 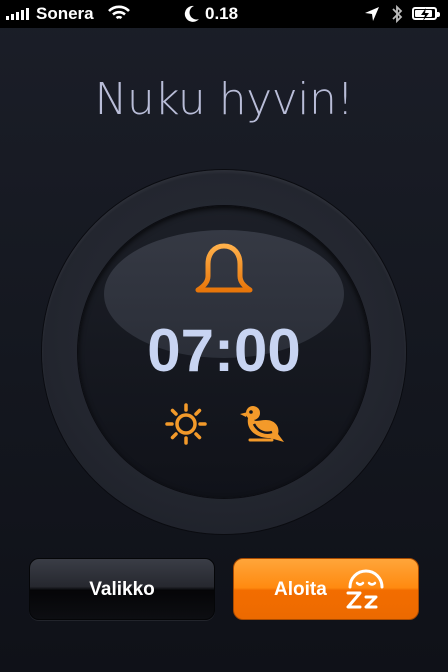 I want to click on start-button: Aloita, so click(x=326, y=589).